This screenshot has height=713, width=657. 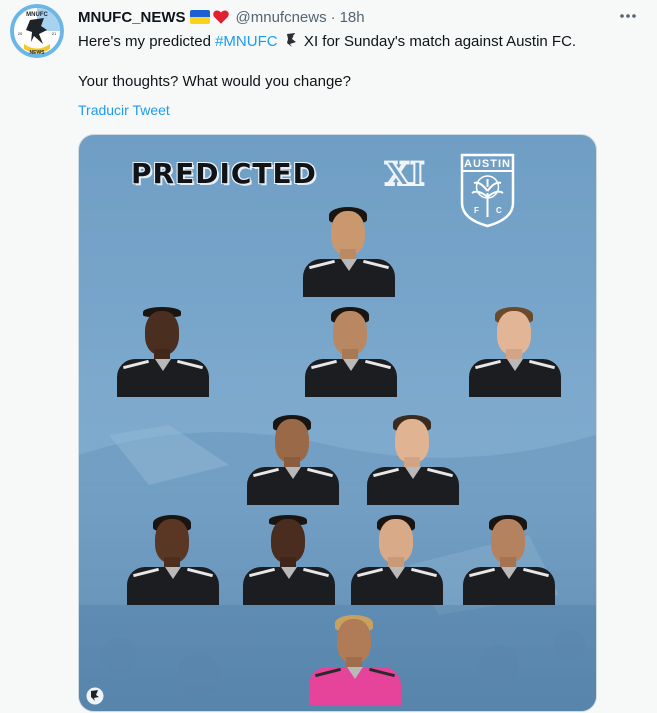 I want to click on austin-fc-crest: F C AUSTIN, so click(x=487, y=190).